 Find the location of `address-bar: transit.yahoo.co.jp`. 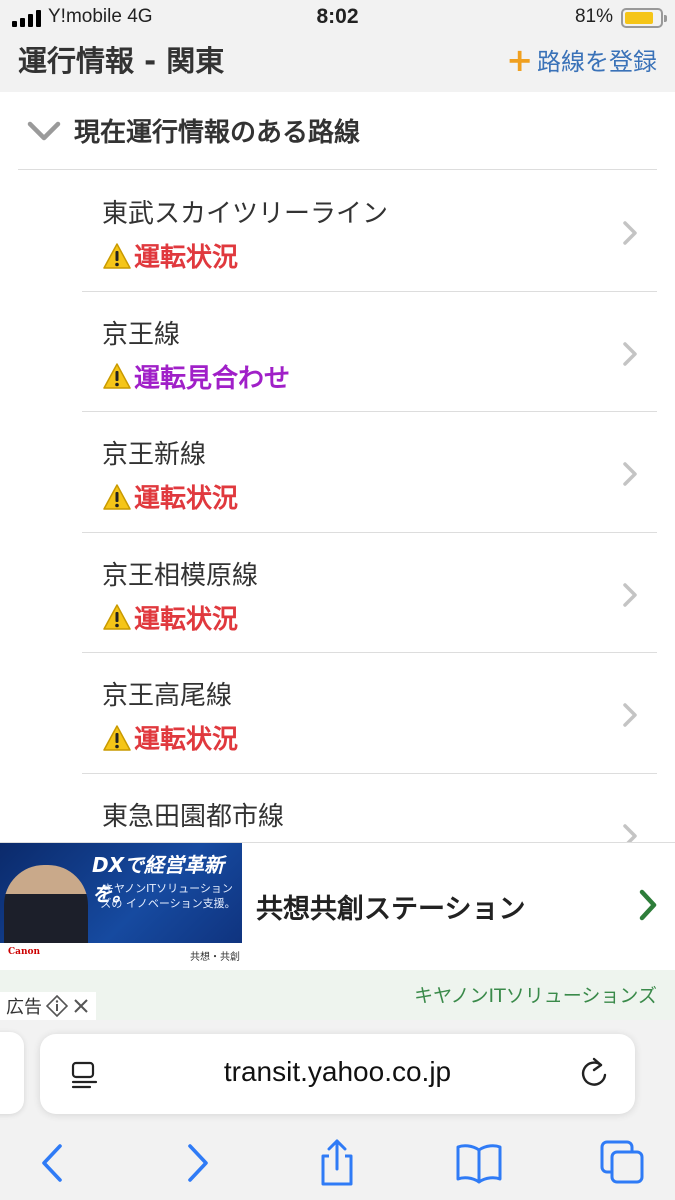

address-bar: transit.yahoo.co.jp is located at coordinates (337, 1074).